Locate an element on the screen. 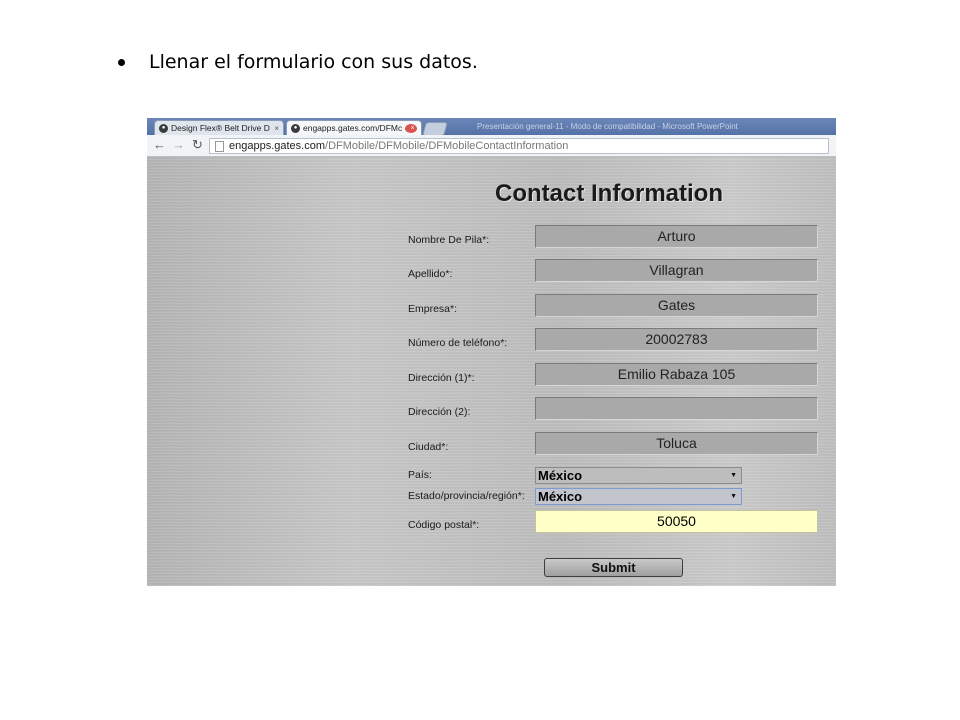 Image resolution: width=960 pixels, height=720 pixels. last-name-field: Villagran is located at coordinates (676, 270).